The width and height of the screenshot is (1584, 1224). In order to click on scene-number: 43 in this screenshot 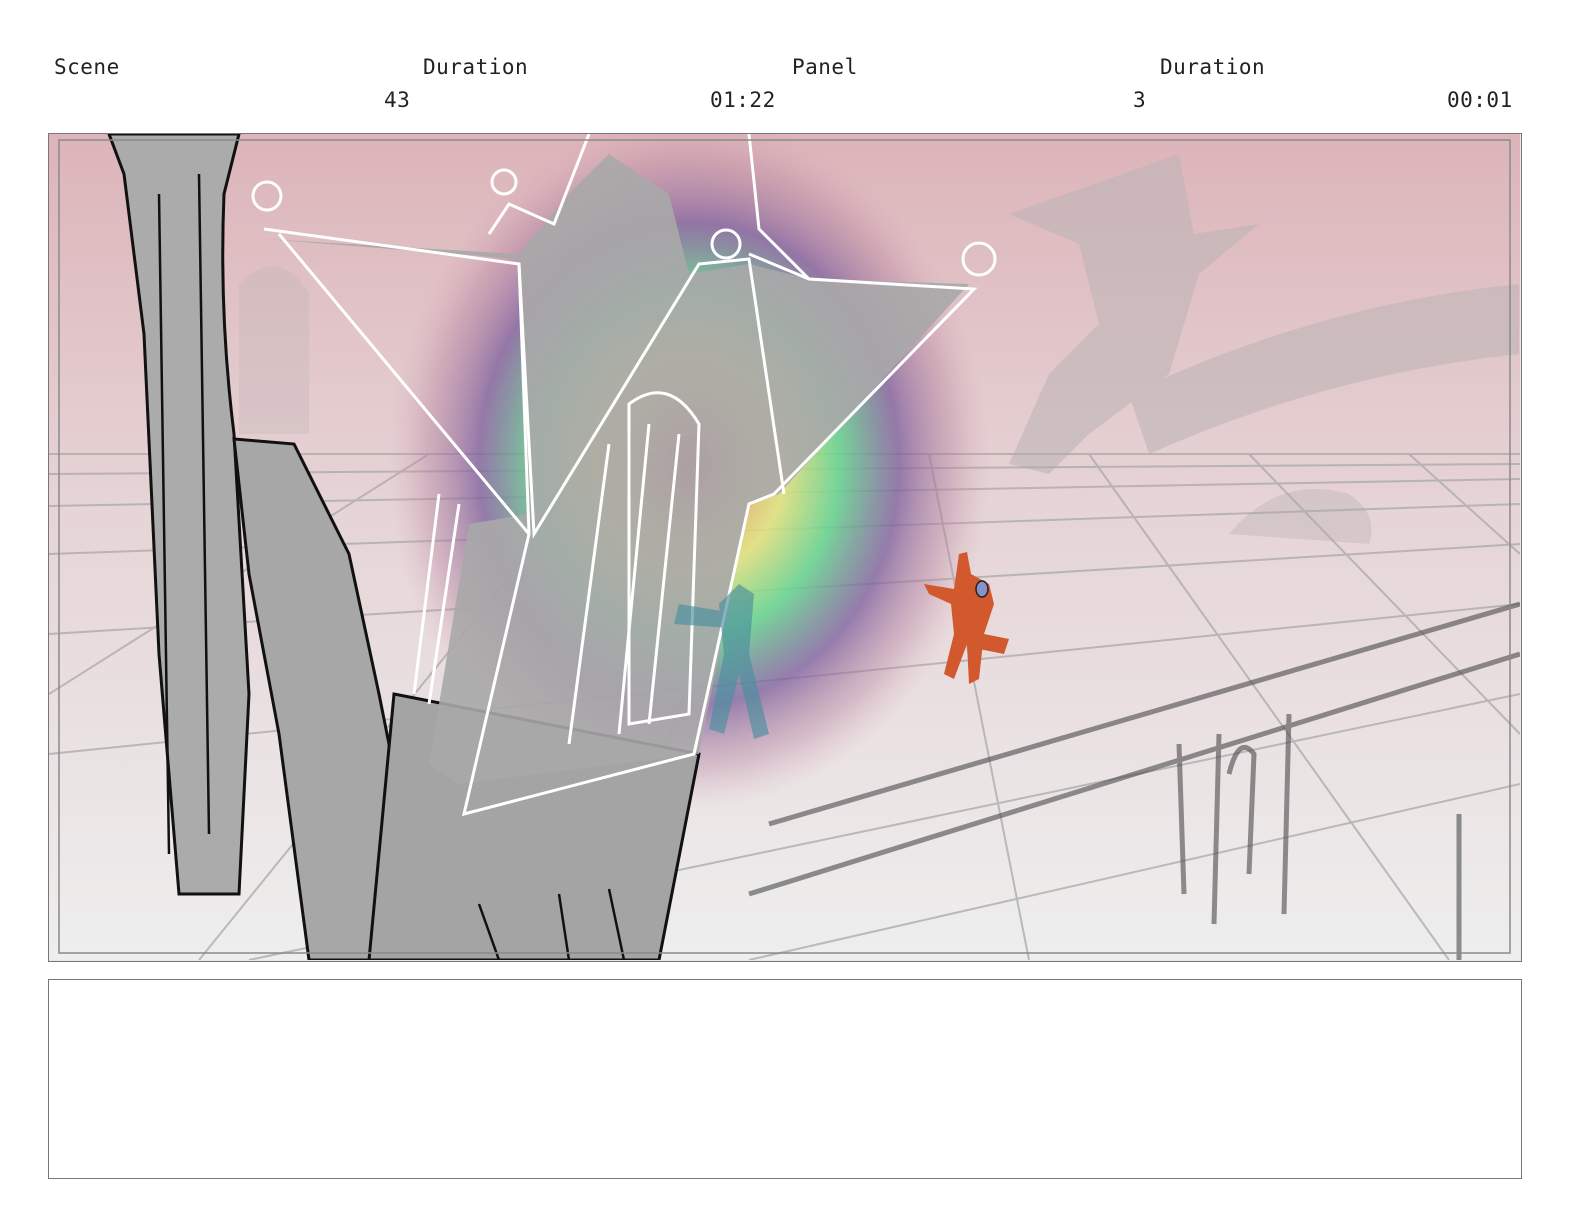, I will do `click(397, 100)`.